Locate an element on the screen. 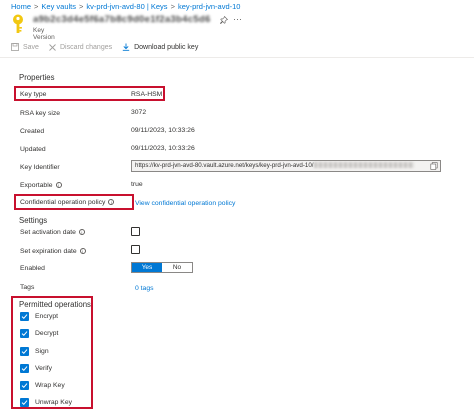  permitted-op-label: Encrypt is located at coordinates (47, 316).